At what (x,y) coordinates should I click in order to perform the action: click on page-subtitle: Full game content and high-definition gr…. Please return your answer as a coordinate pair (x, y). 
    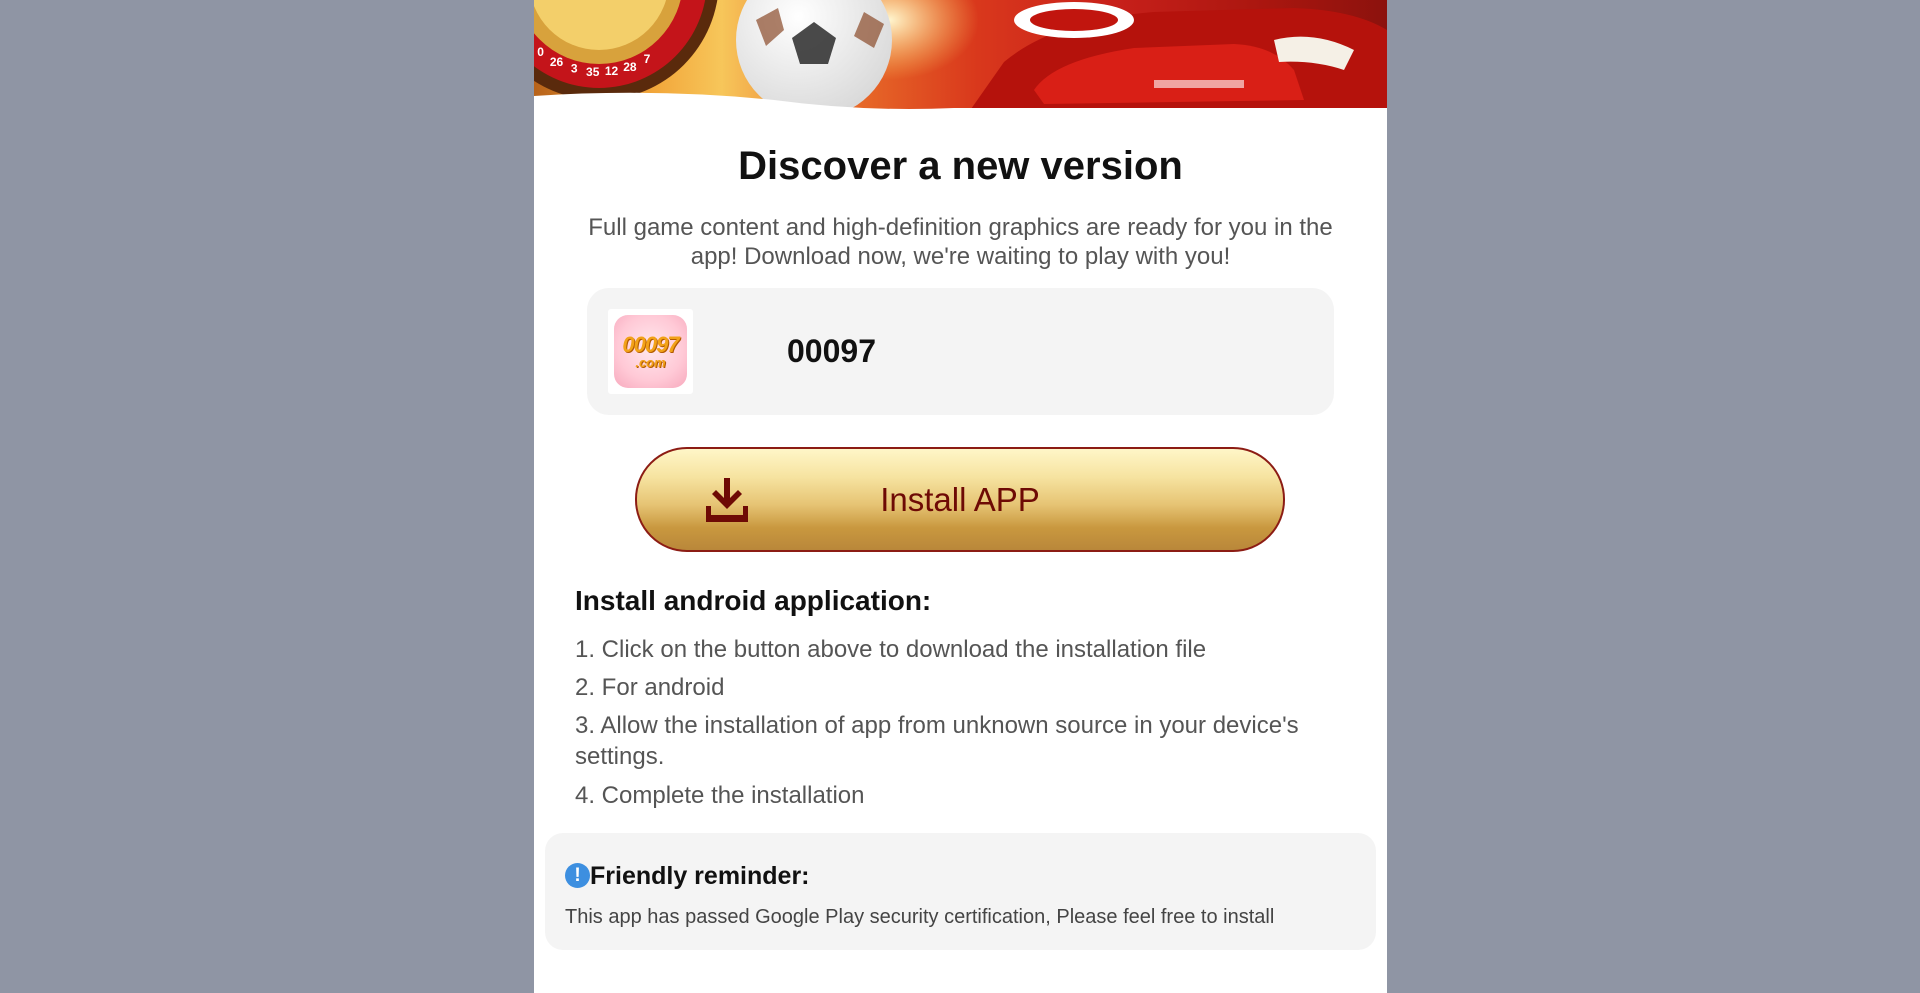
    Looking at the image, I should click on (960, 242).